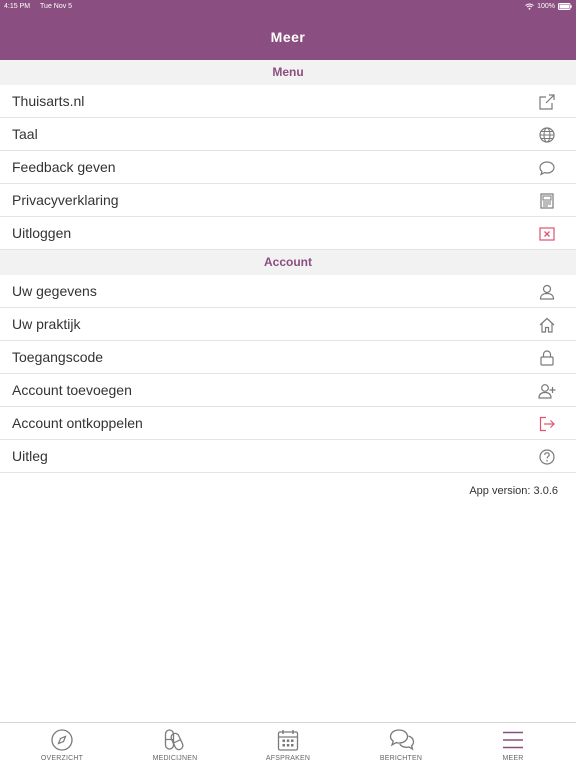 This screenshot has width=576, height=769. What do you see at coordinates (62, 758) in the screenshot?
I see `tab-label: OVERZICHT` at bounding box center [62, 758].